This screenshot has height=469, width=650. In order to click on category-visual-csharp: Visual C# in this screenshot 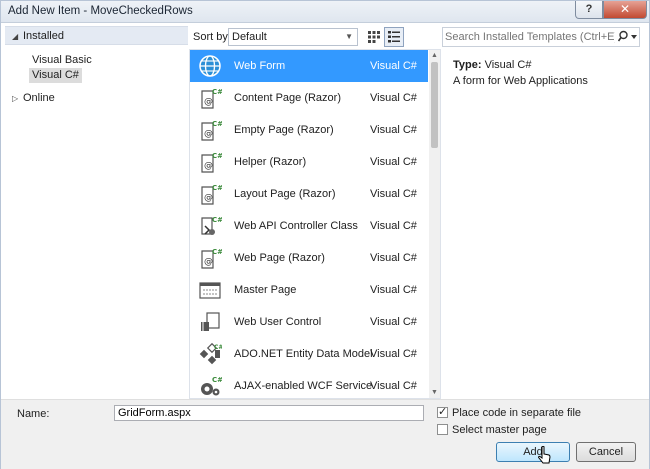, I will do `click(55, 75)`.